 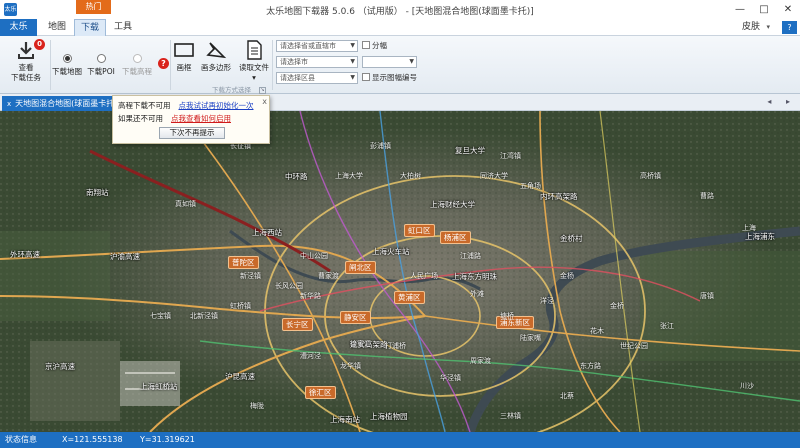 What do you see at coordinates (419, 230) in the screenshot?
I see `district-label: 虹口区` at bounding box center [419, 230].